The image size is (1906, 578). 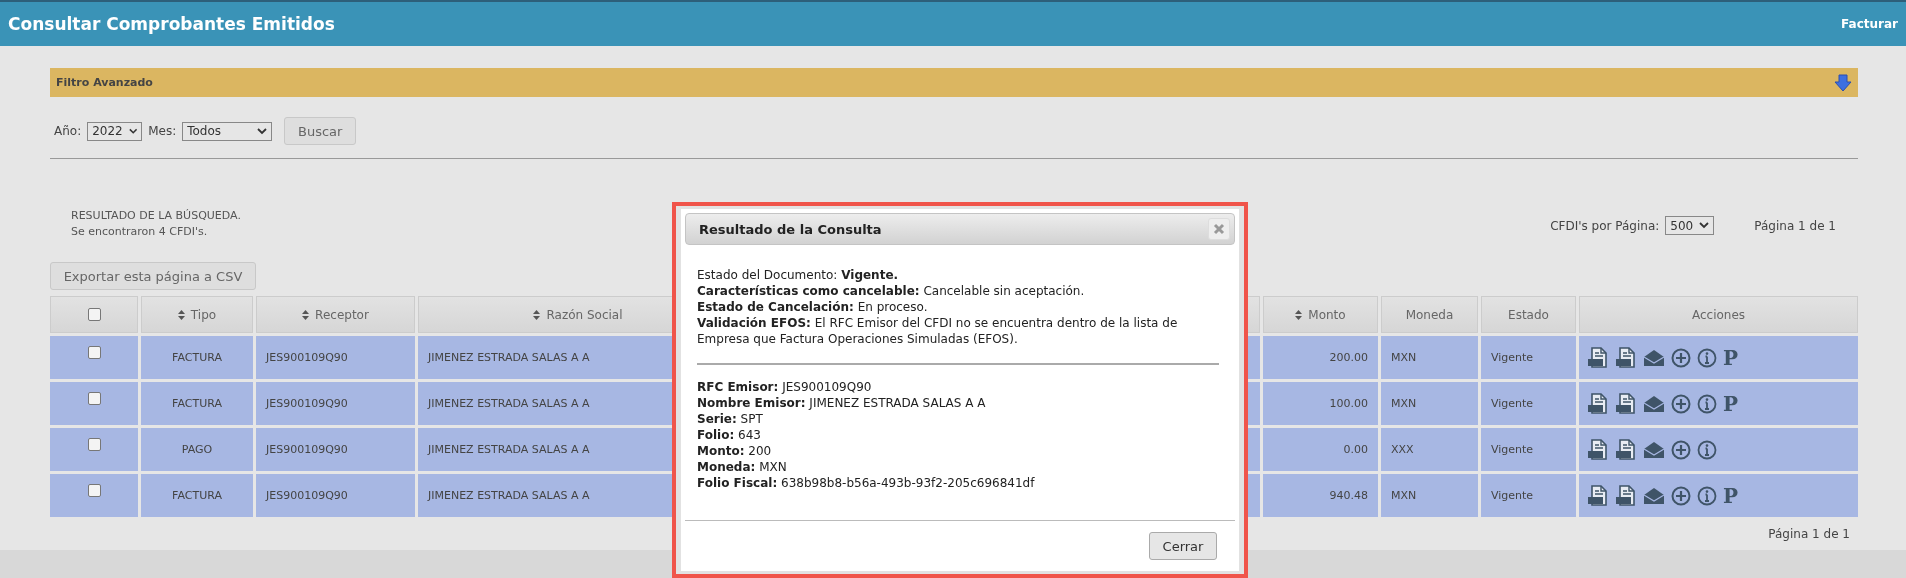 What do you see at coordinates (140, 231) in the screenshot?
I see `results-count: Se encontraron 4 CFDI's.` at bounding box center [140, 231].